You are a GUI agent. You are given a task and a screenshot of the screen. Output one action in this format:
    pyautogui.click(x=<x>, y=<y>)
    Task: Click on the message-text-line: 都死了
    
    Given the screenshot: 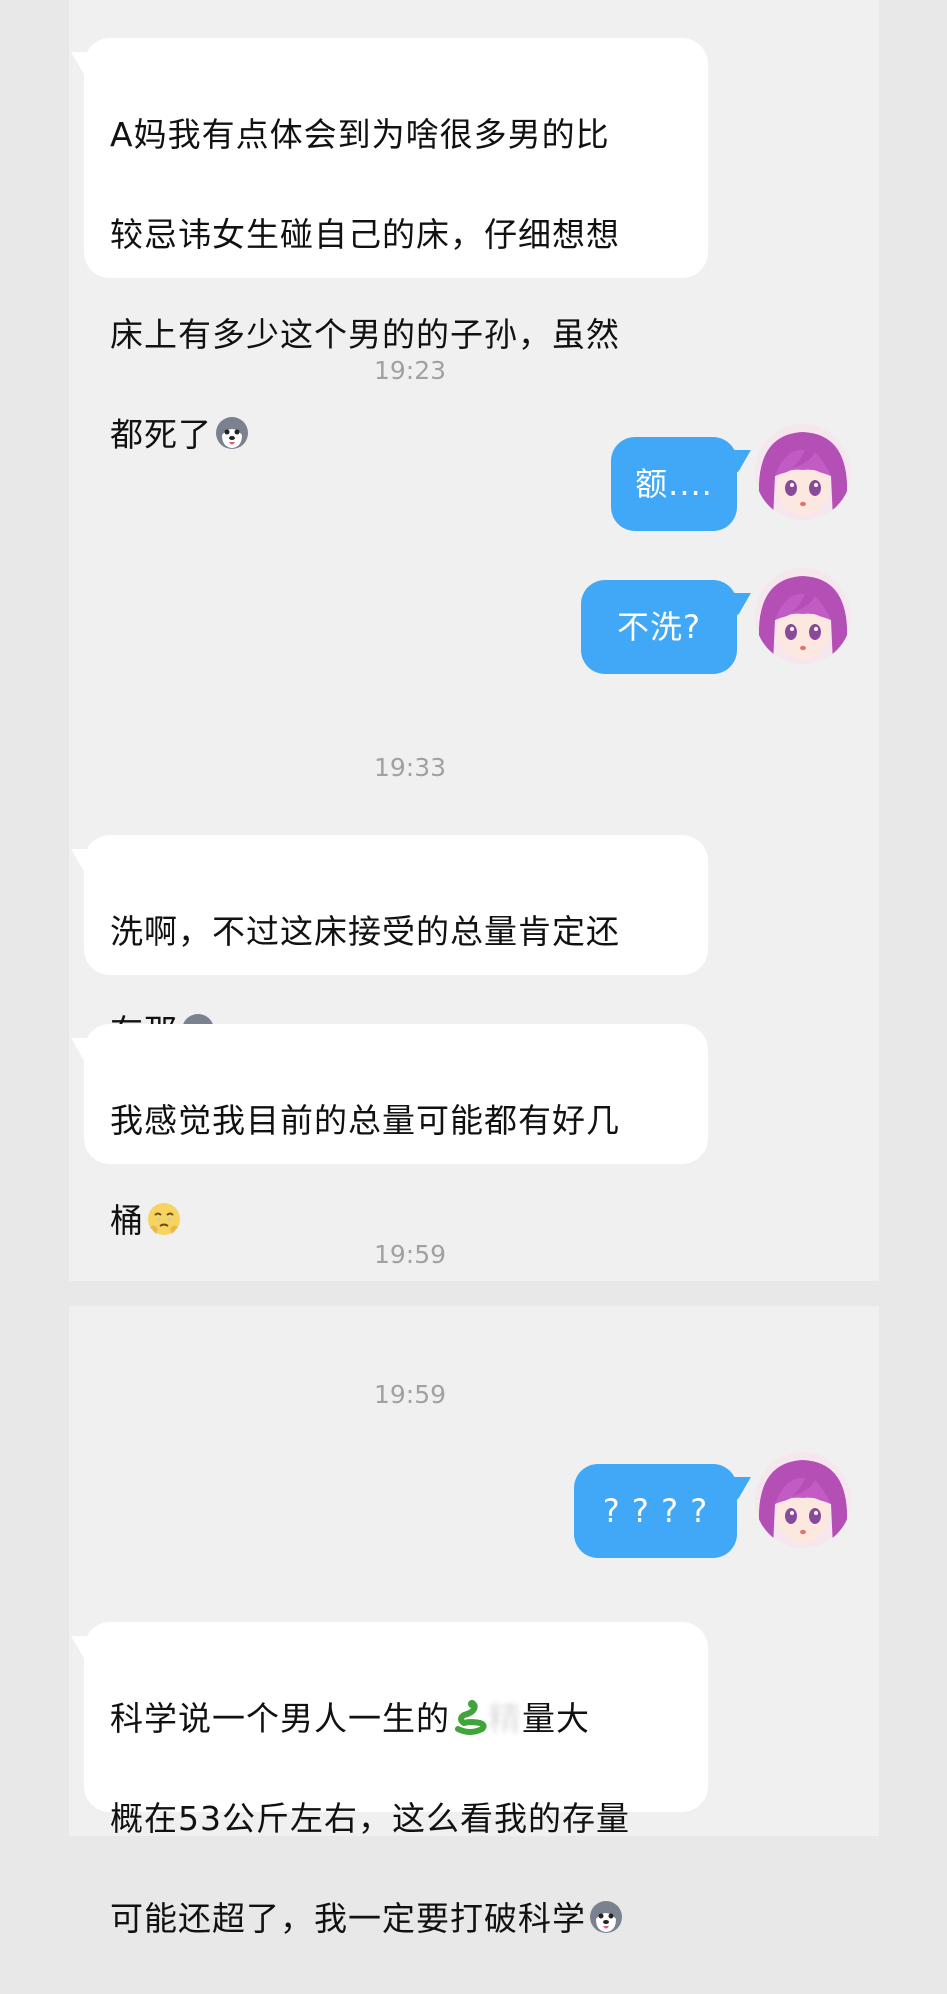 What is the action you would take?
    pyautogui.click(x=161, y=434)
    